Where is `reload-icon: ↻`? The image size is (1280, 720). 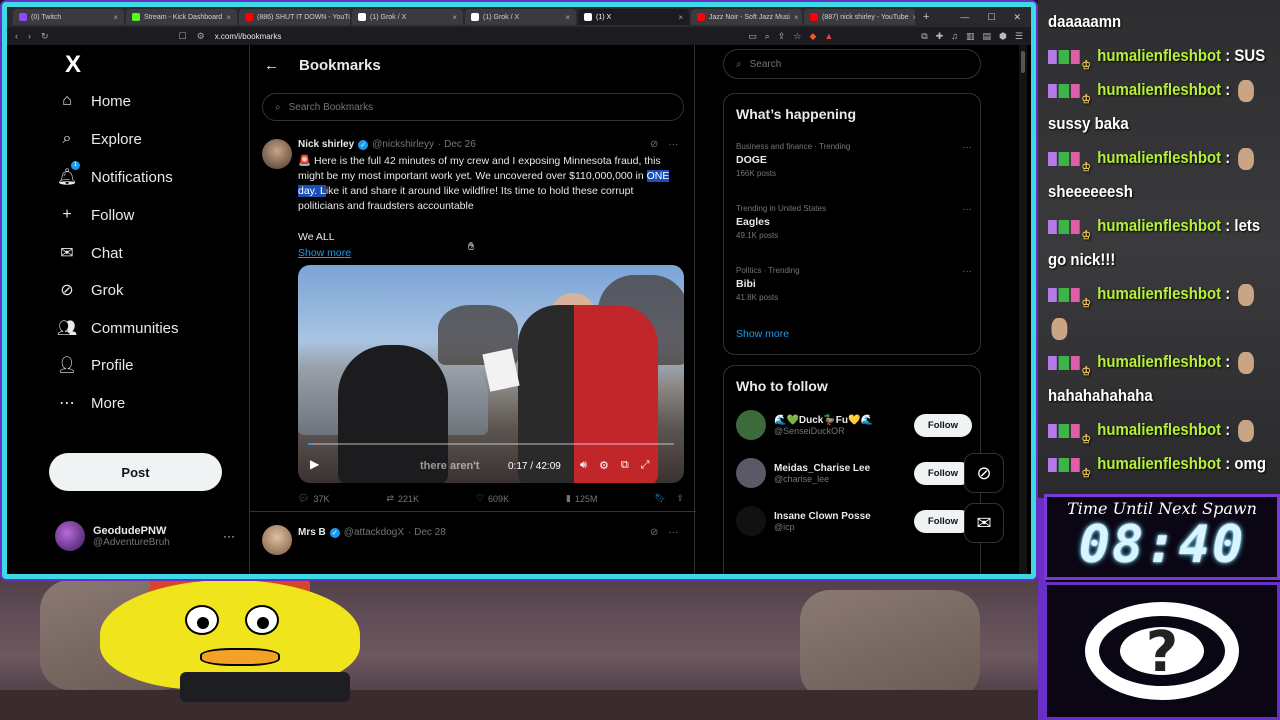
reload-icon: ↻ is located at coordinates (45, 36).